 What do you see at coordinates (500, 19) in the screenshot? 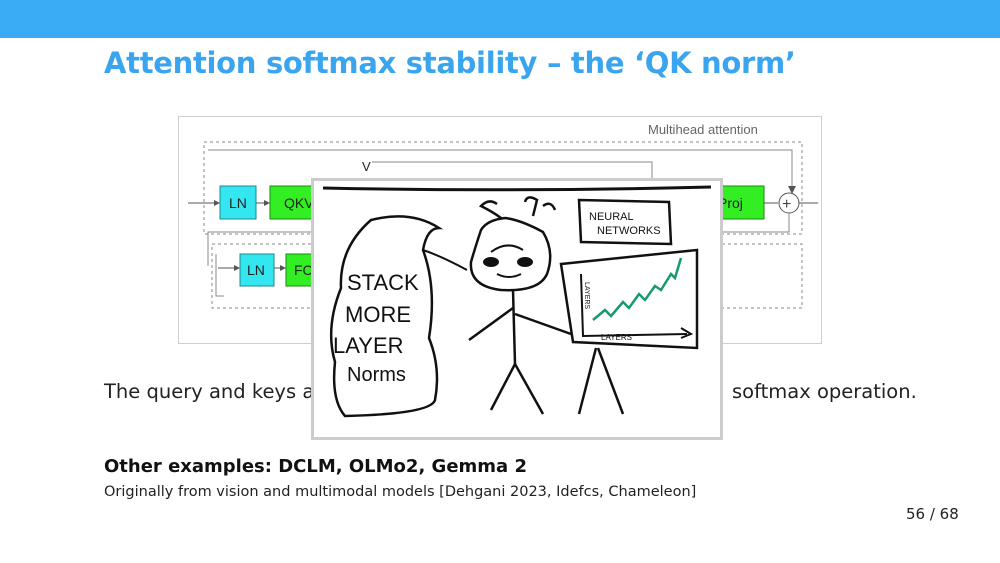
I see `top-header-bar` at bounding box center [500, 19].